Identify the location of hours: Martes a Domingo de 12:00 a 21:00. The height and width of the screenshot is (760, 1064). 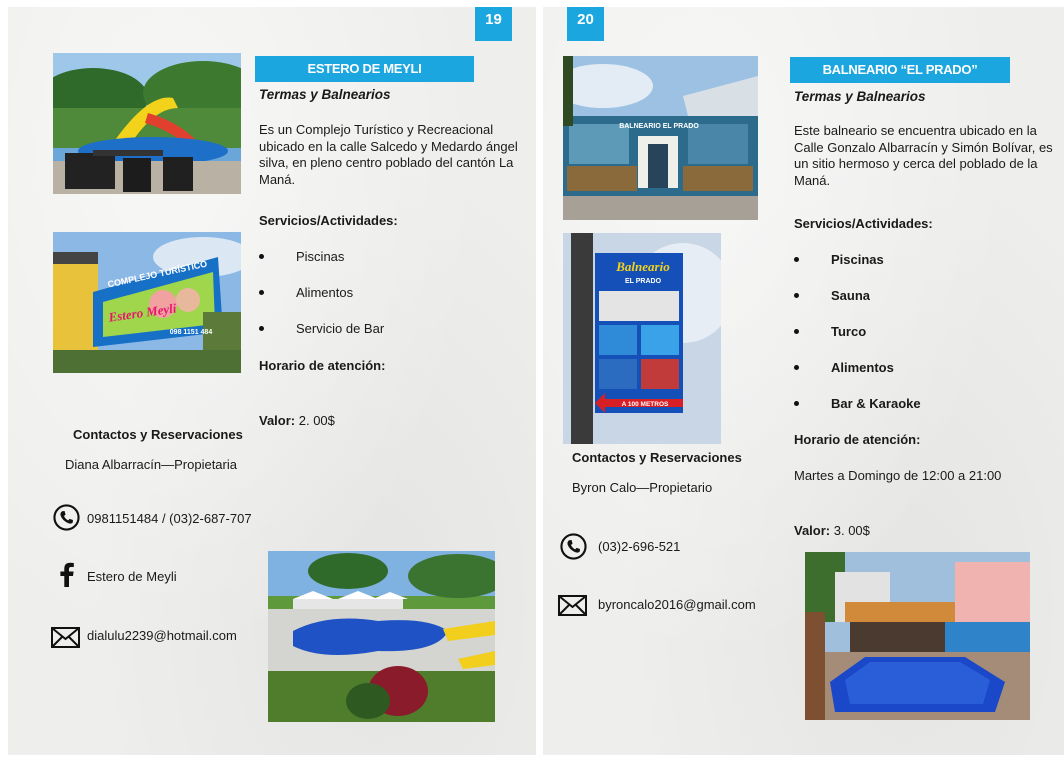
(898, 475).